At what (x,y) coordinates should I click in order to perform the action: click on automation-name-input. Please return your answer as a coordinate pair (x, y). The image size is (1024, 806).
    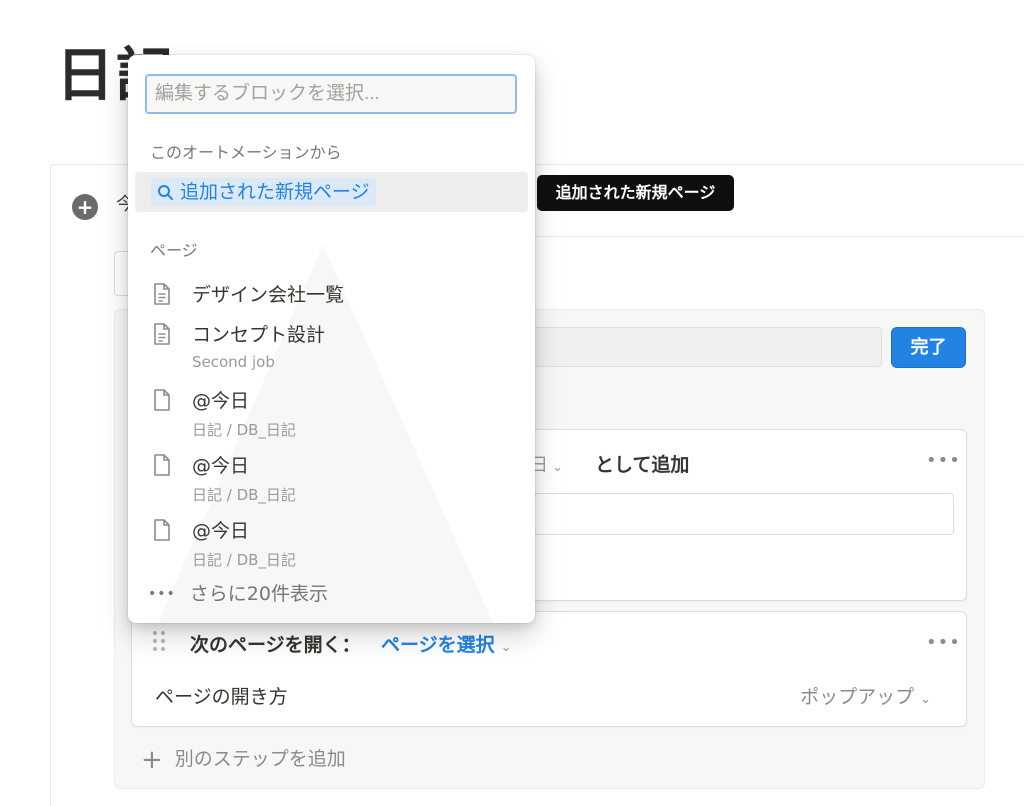
    Looking at the image, I should click on (701, 347).